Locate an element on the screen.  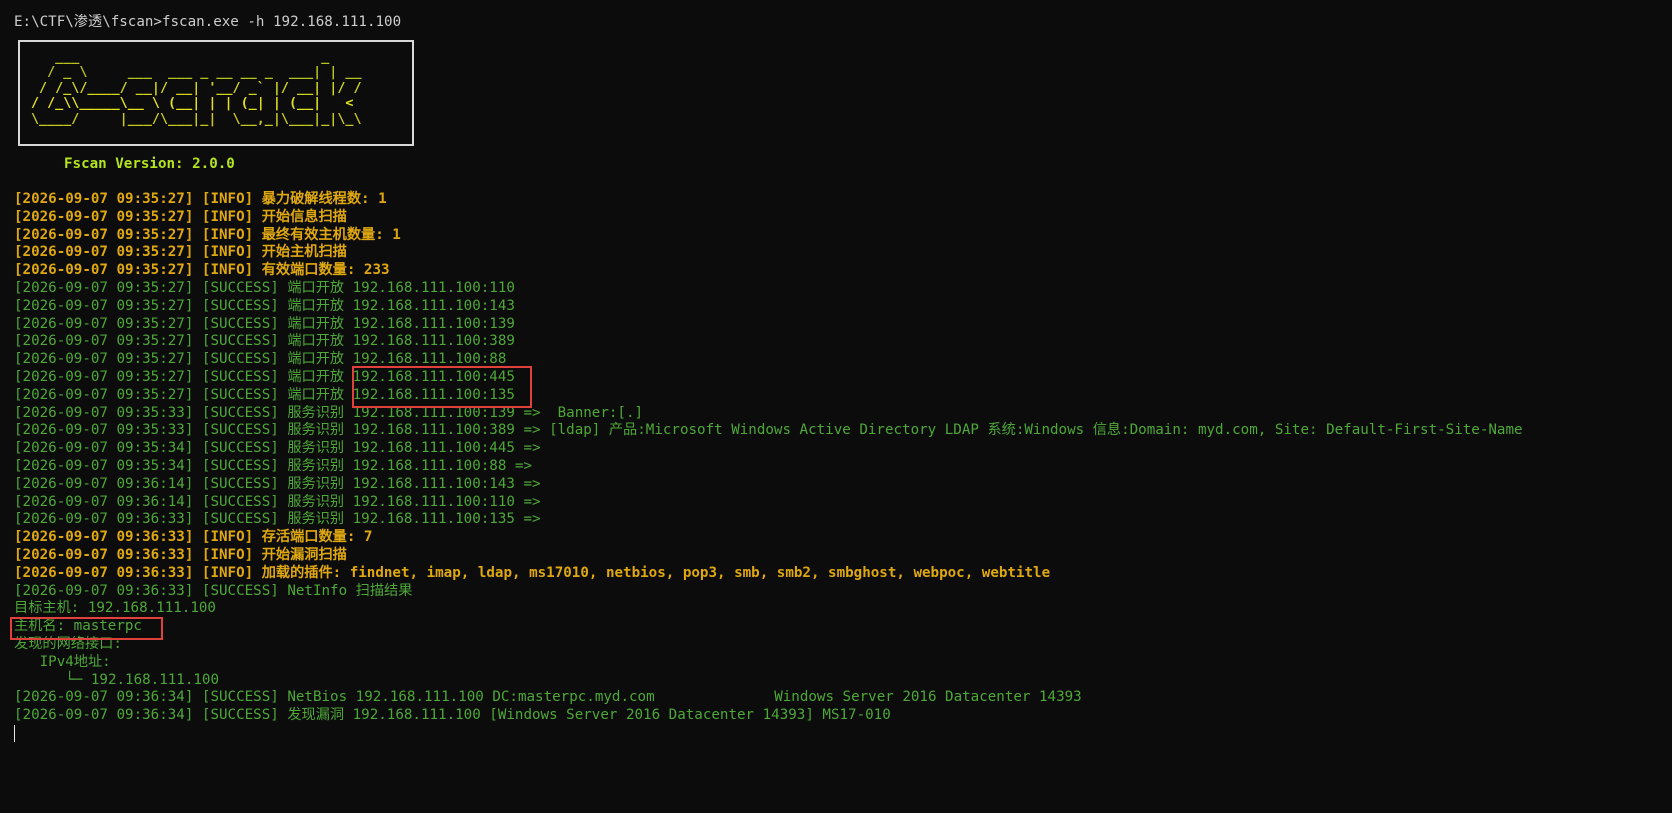
log-line: [2026-09-07 09:35:27] [INFO] 最终有效主机数量: 1 is located at coordinates (207, 234).